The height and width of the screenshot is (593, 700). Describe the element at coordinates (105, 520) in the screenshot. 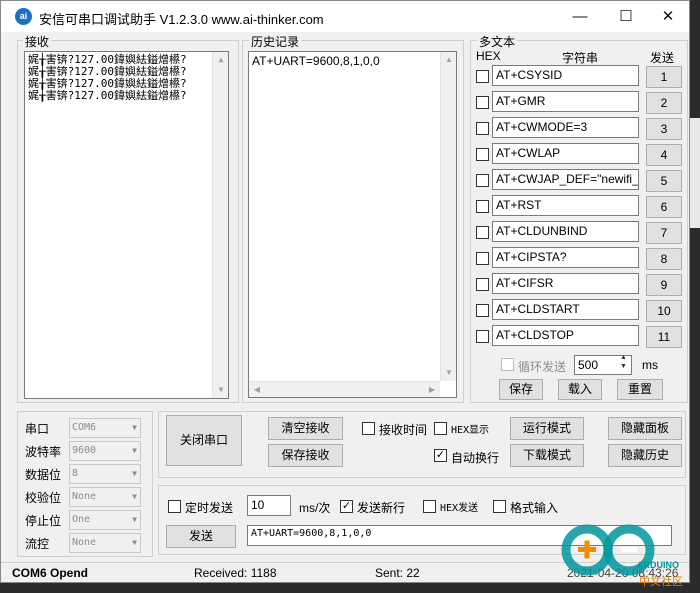

I see `port-field-select: One ▼` at that location.